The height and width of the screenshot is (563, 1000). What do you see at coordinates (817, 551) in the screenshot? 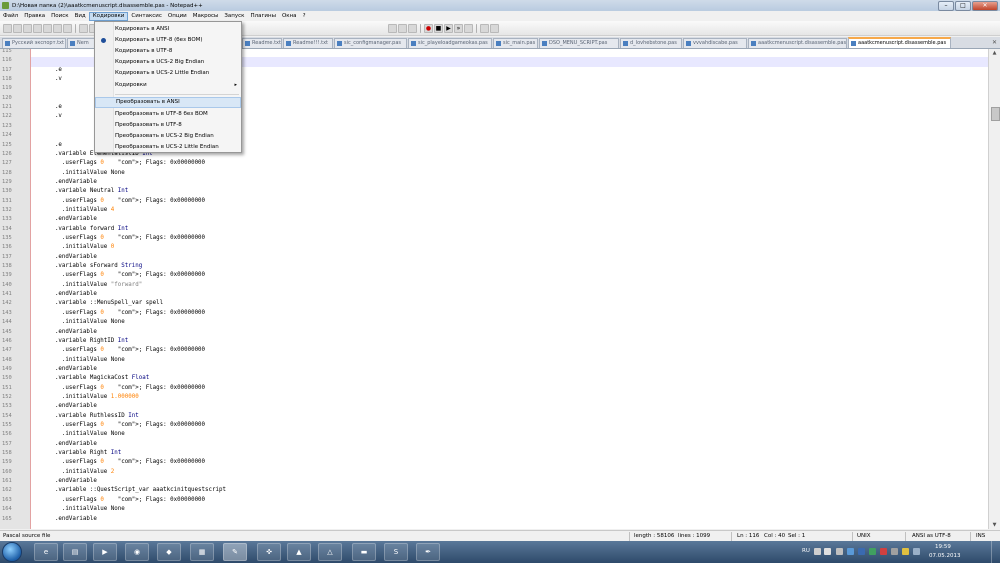
I see `keyboard-icon` at bounding box center [817, 551].